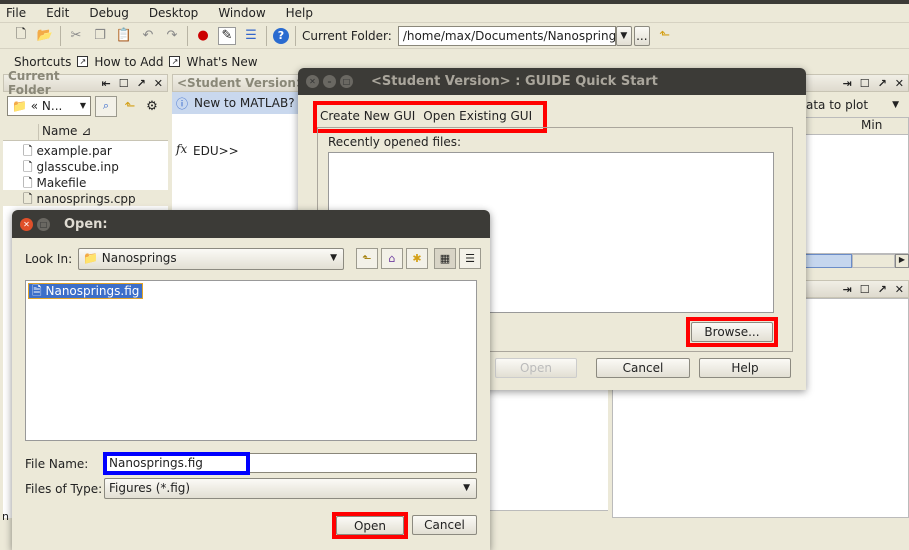 Image resolution: width=909 pixels, height=550 pixels. Describe the element at coordinates (128, 62) in the screenshot. I see `shortcut-how-to-add: How to Add` at that location.